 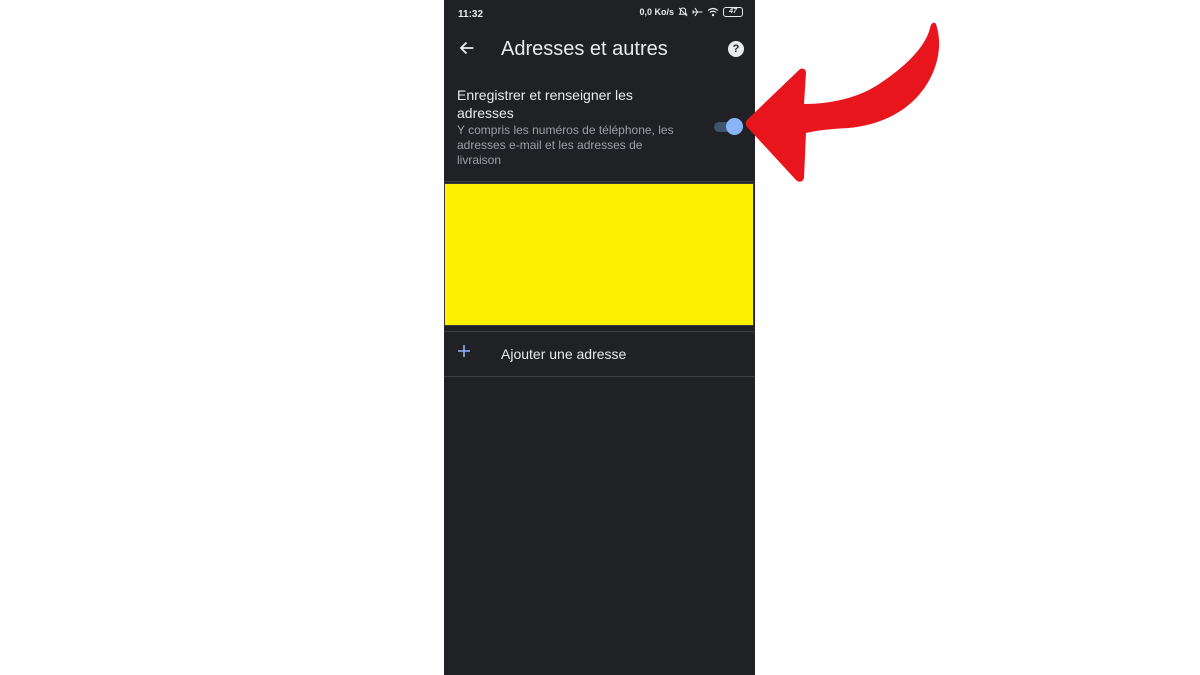 What do you see at coordinates (471, 14) in the screenshot?
I see `status-time: 11:32` at bounding box center [471, 14].